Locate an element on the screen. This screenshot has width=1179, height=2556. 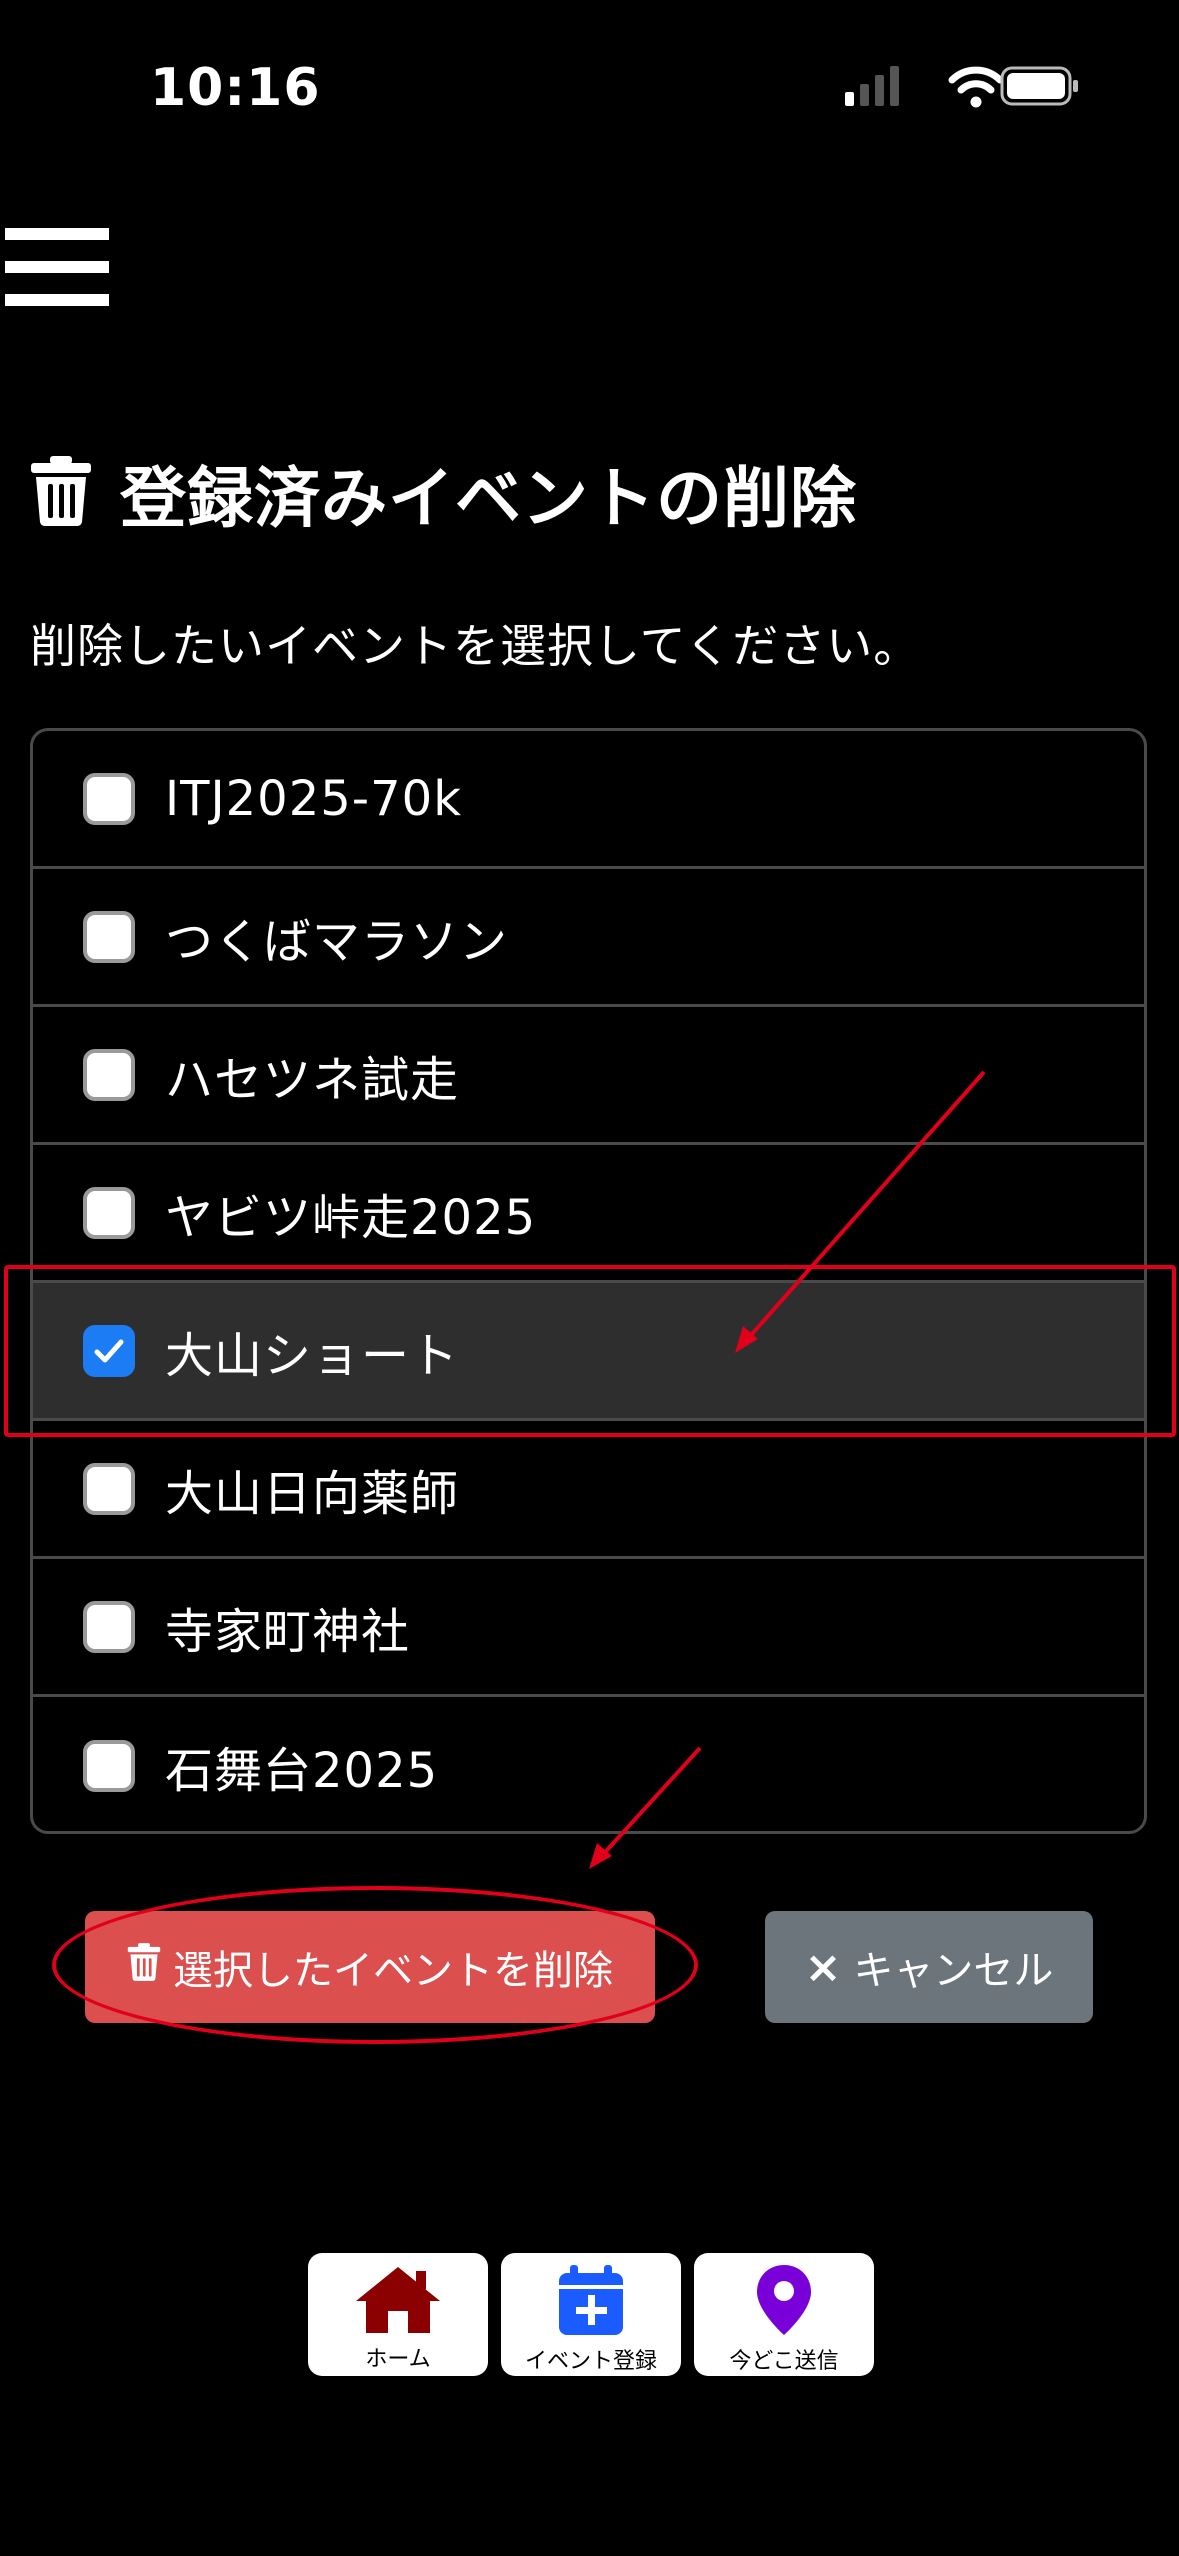
nav-send-location: 今どこ送信 is located at coordinates (784, 2314).